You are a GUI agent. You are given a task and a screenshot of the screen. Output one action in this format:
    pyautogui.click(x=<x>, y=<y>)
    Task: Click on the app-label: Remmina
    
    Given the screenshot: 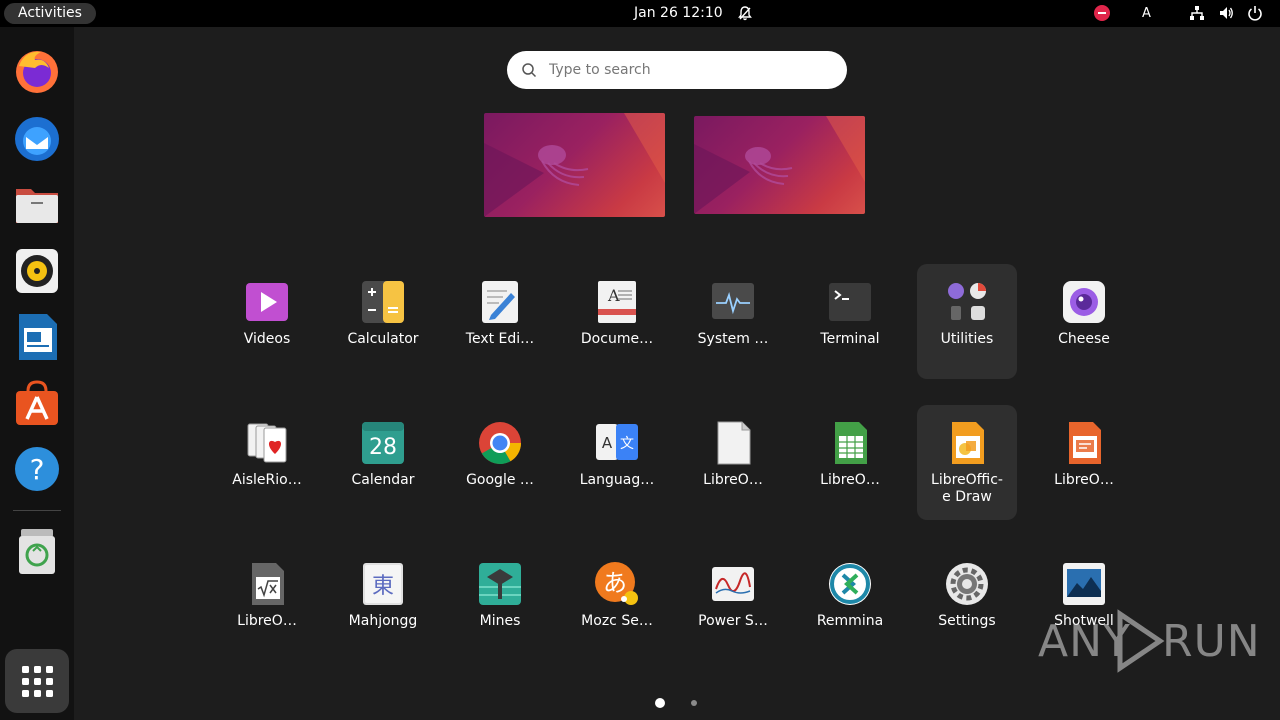 What is the action you would take?
    pyautogui.click(x=850, y=621)
    